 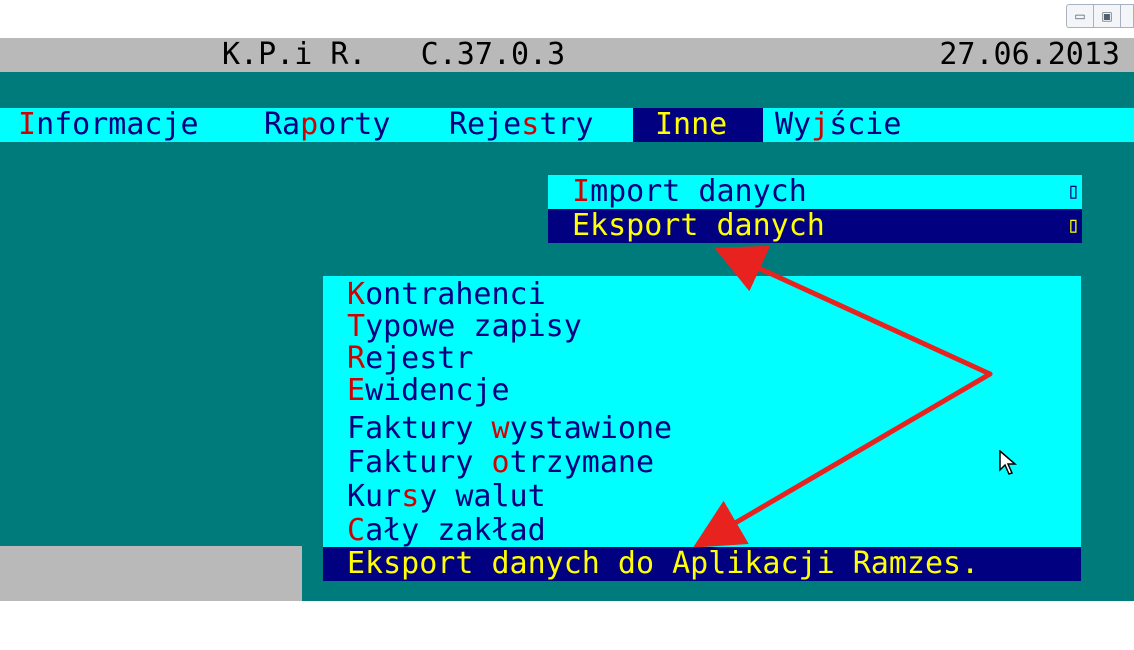 I want to click on item-text: ystawione, so click(x=591, y=428).